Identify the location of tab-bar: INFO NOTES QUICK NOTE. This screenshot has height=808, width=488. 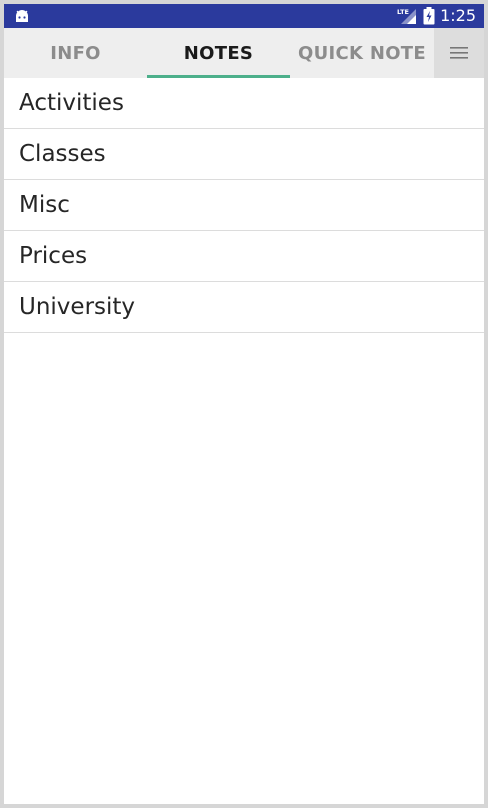
(244, 53).